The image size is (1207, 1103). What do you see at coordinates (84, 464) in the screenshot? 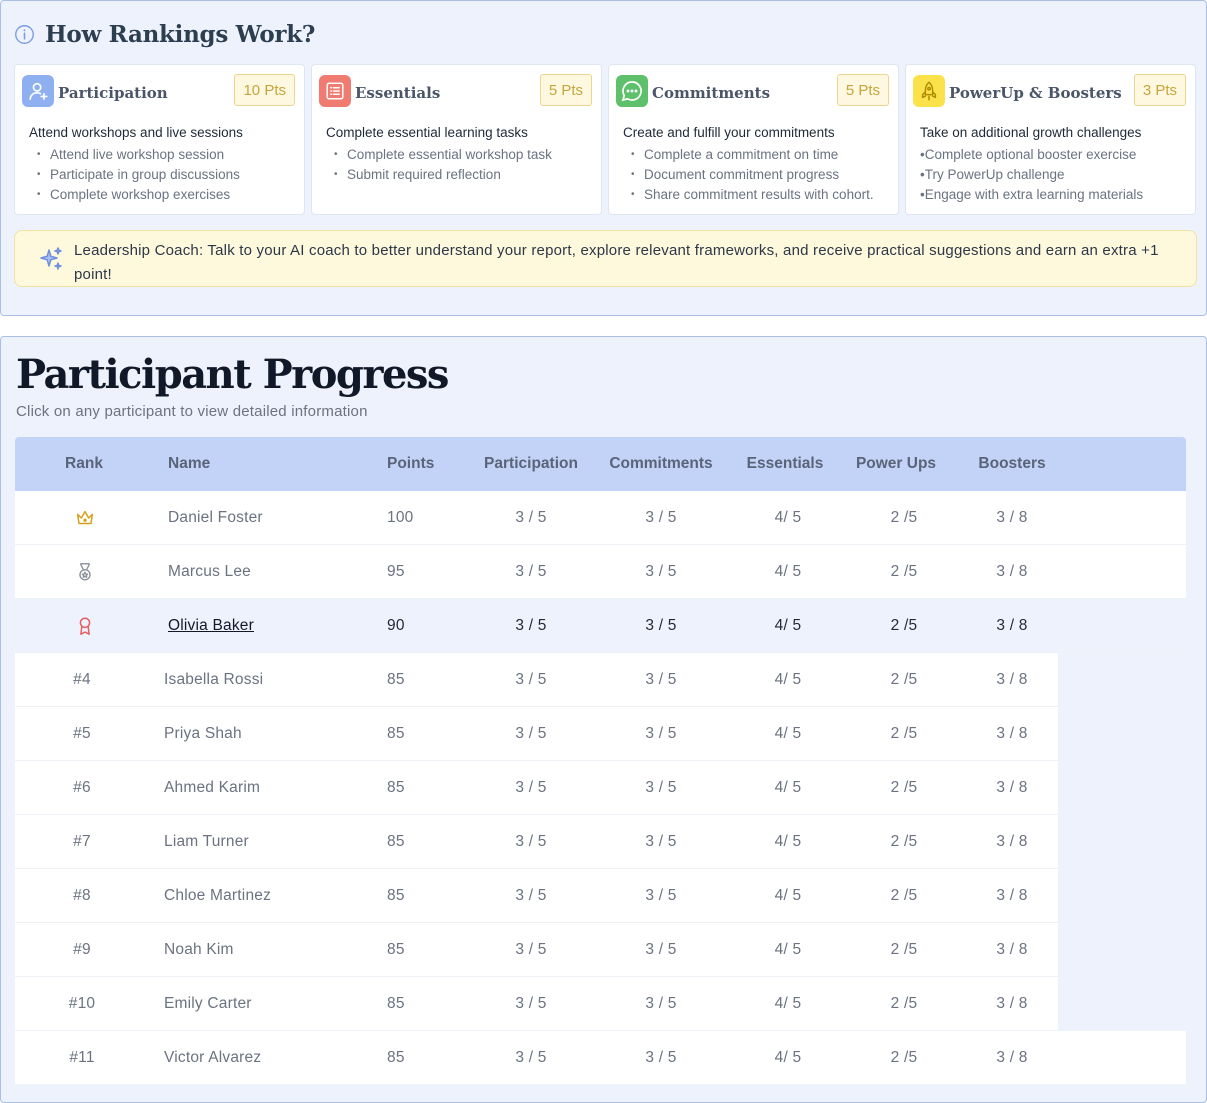
I see `column-header-rank: Rank` at bounding box center [84, 464].